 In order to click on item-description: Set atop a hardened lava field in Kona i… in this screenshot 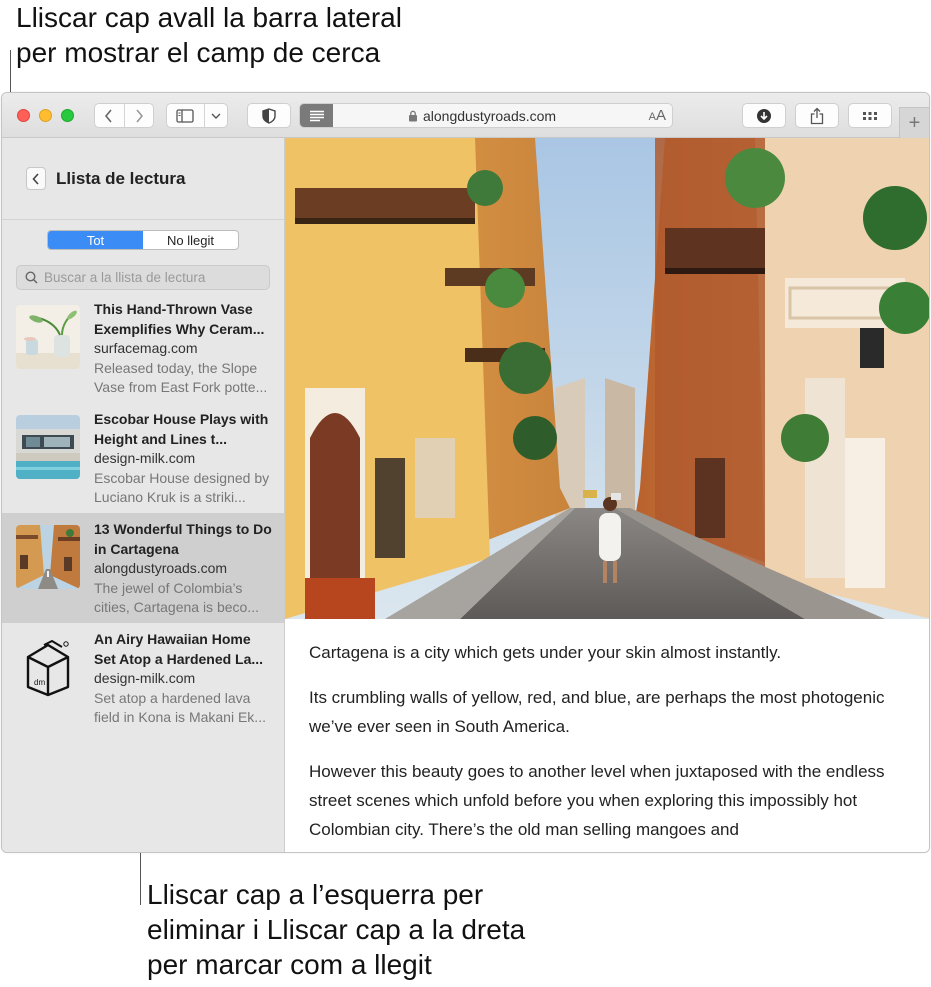, I will do `click(180, 707)`.